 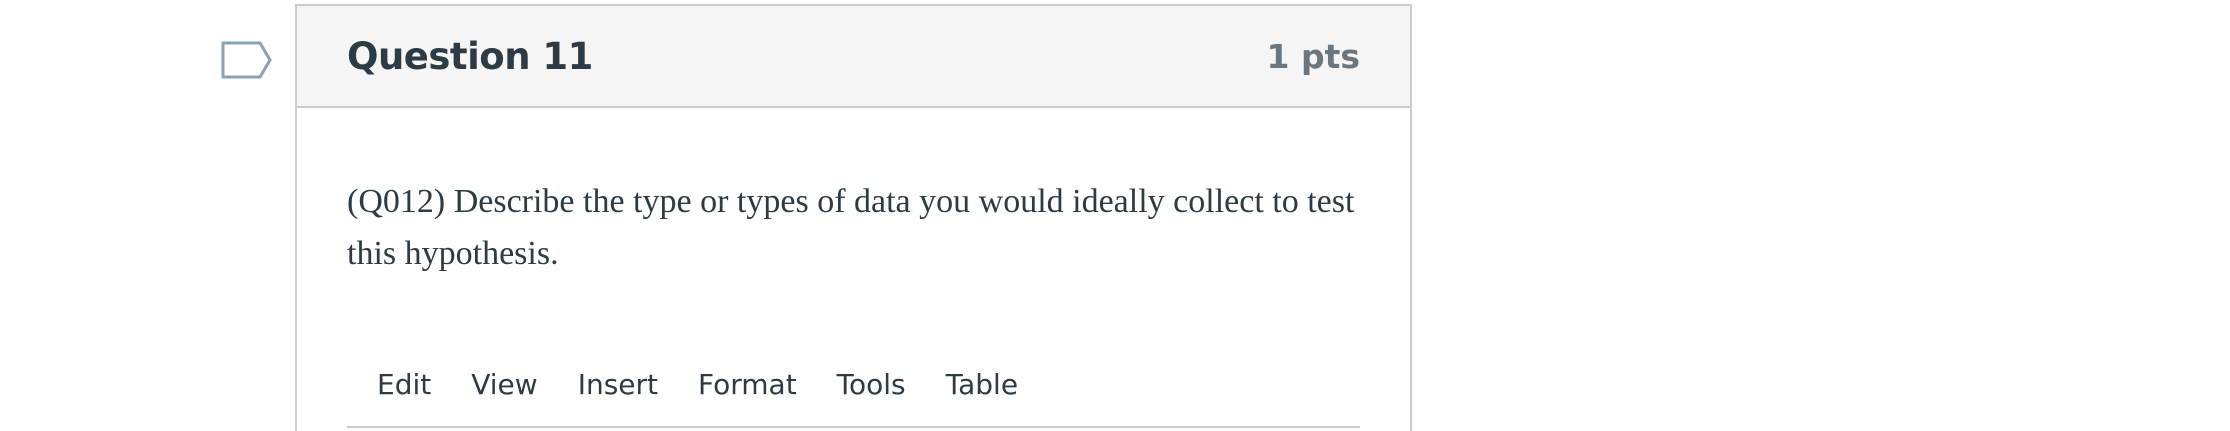 What do you see at coordinates (504, 384) in the screenshot?
I see `menu-view: View` at bounding box center [504, 384].